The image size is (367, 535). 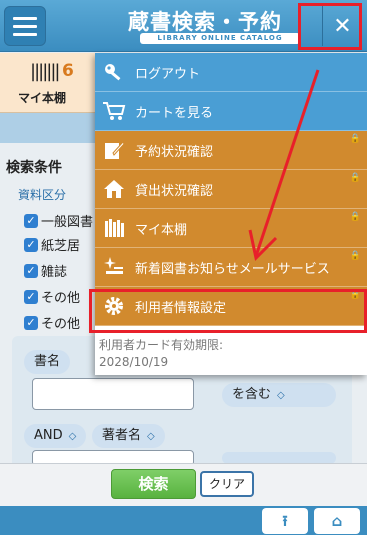 I want to click on field2-label: 著者名, so click(x=122, y=435).